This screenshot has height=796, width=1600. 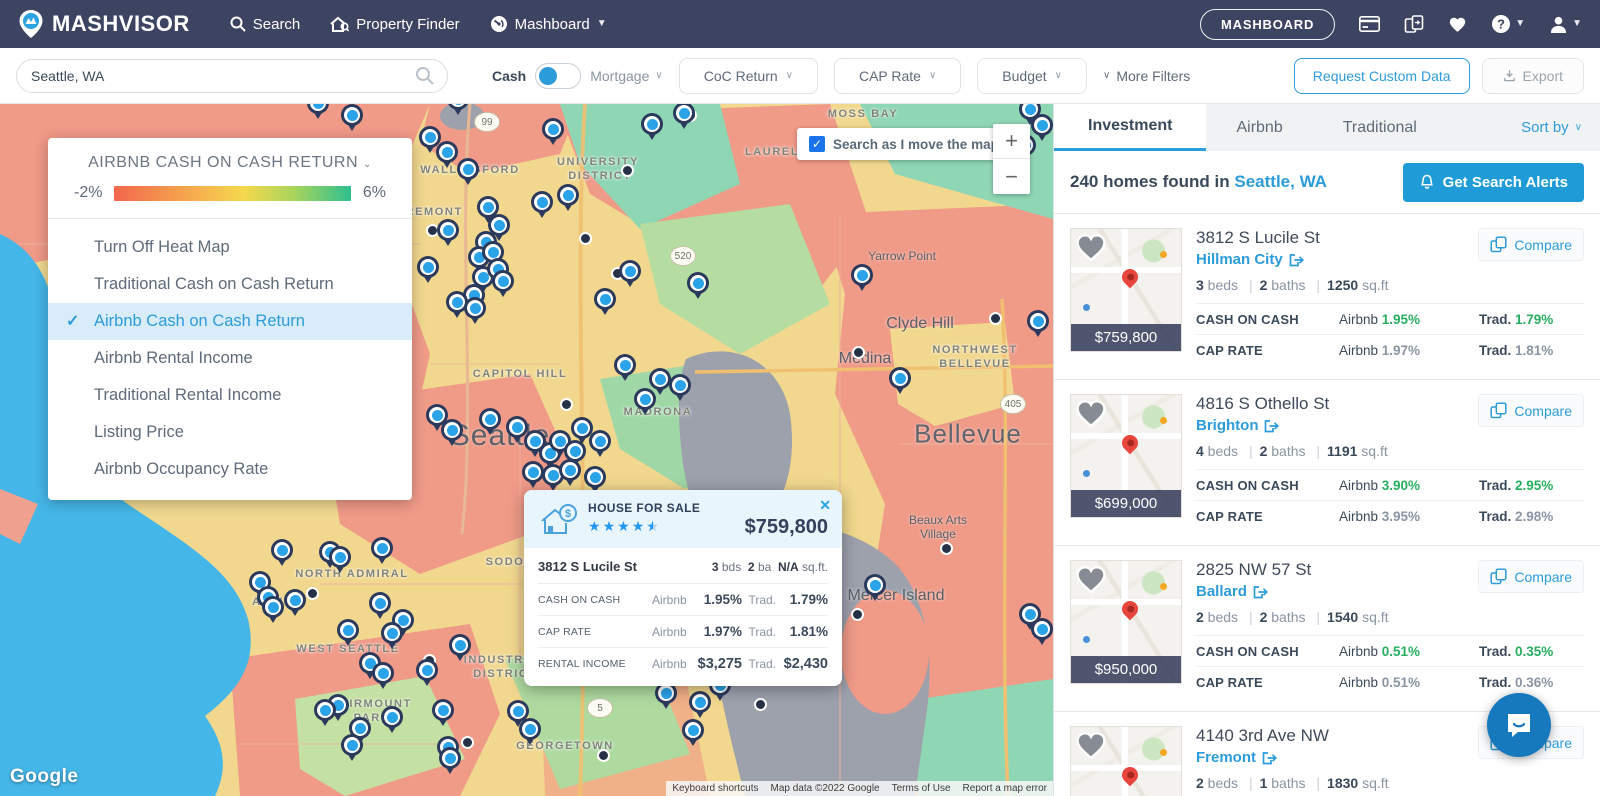 What do you see at coordinates (1380, 127) in the screenshot?
I see `tab-traditional: Traditional` at bounding box center [1380, 127].